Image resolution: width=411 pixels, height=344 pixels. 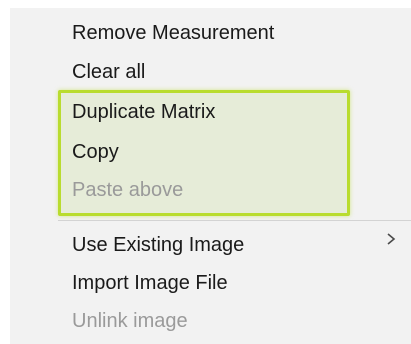 I want to click on menu-item-duplicate-matrix: Duplicate Matrix, so click(x=143, y=112).